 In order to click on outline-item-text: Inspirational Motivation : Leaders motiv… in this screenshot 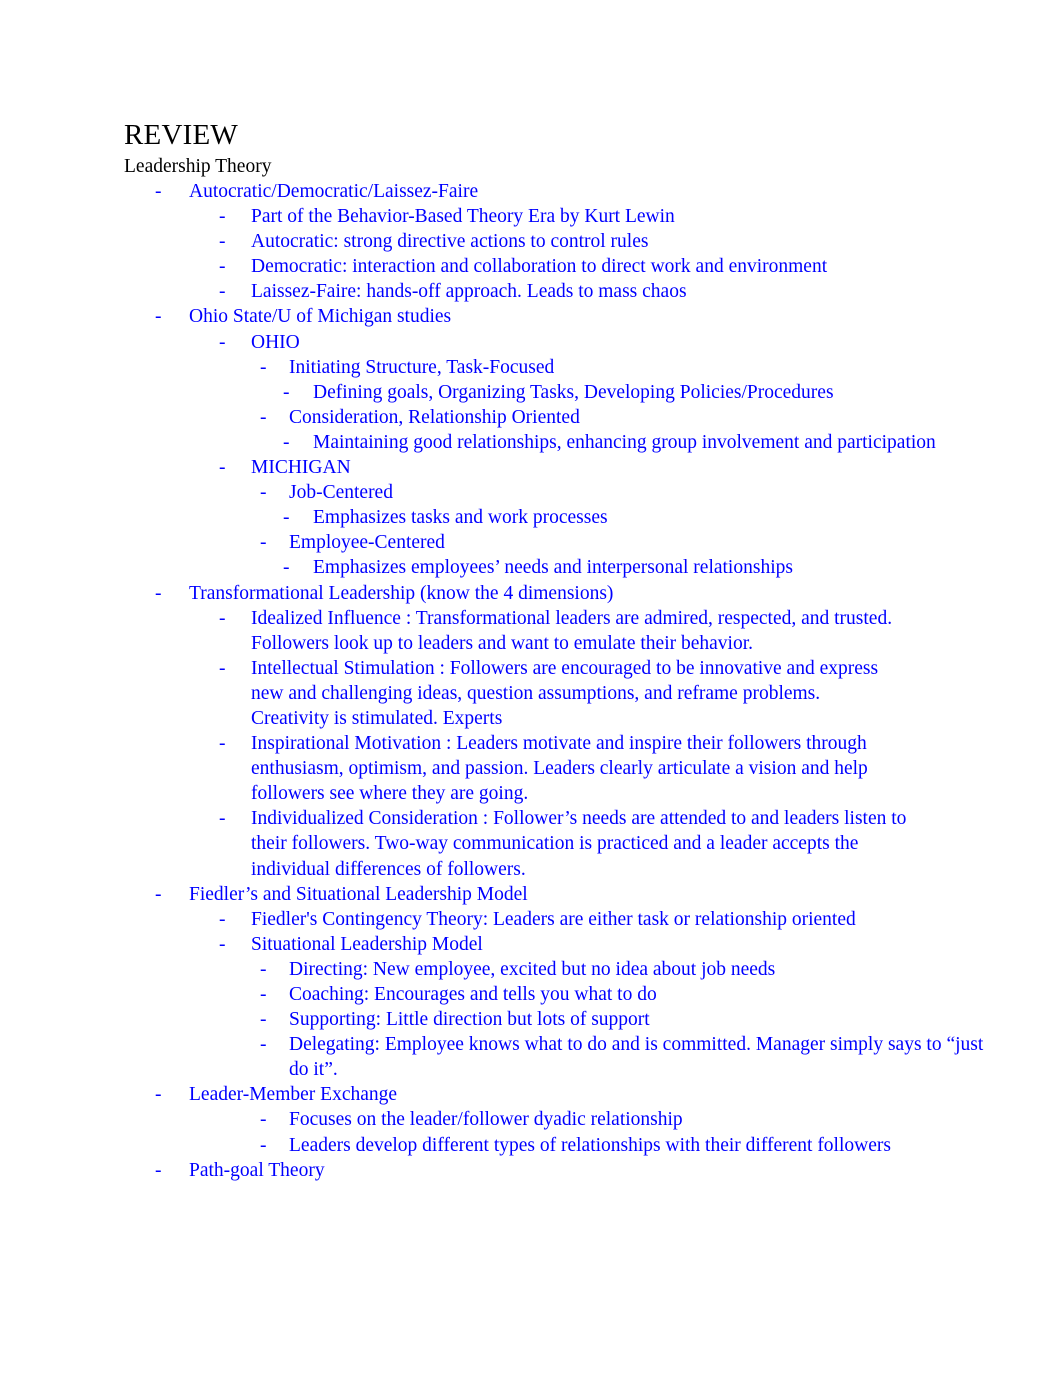, I will do `click(559, 769)`.